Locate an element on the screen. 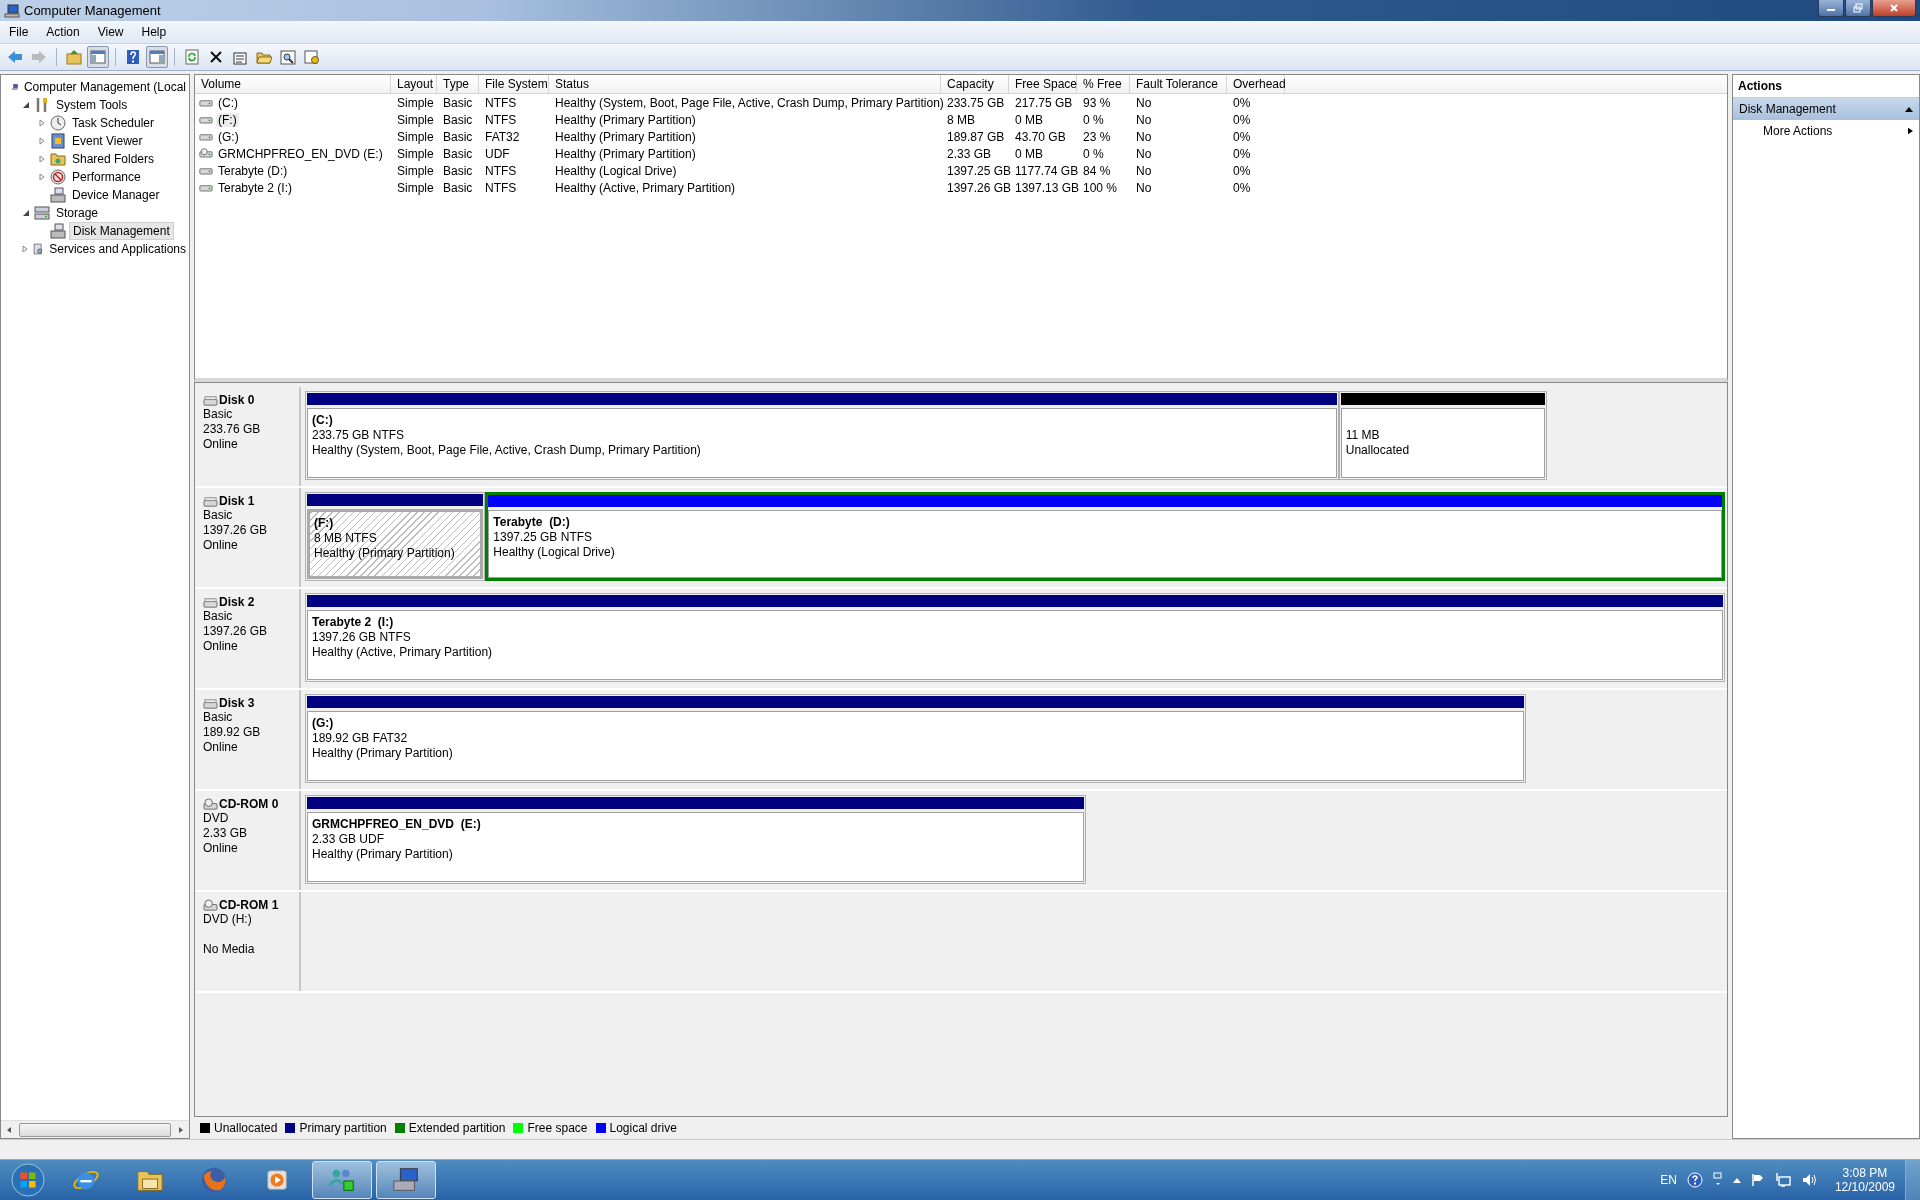 The image size is (1920, 1200). table-cell-text: Basic is located at coordinates (458, 153).